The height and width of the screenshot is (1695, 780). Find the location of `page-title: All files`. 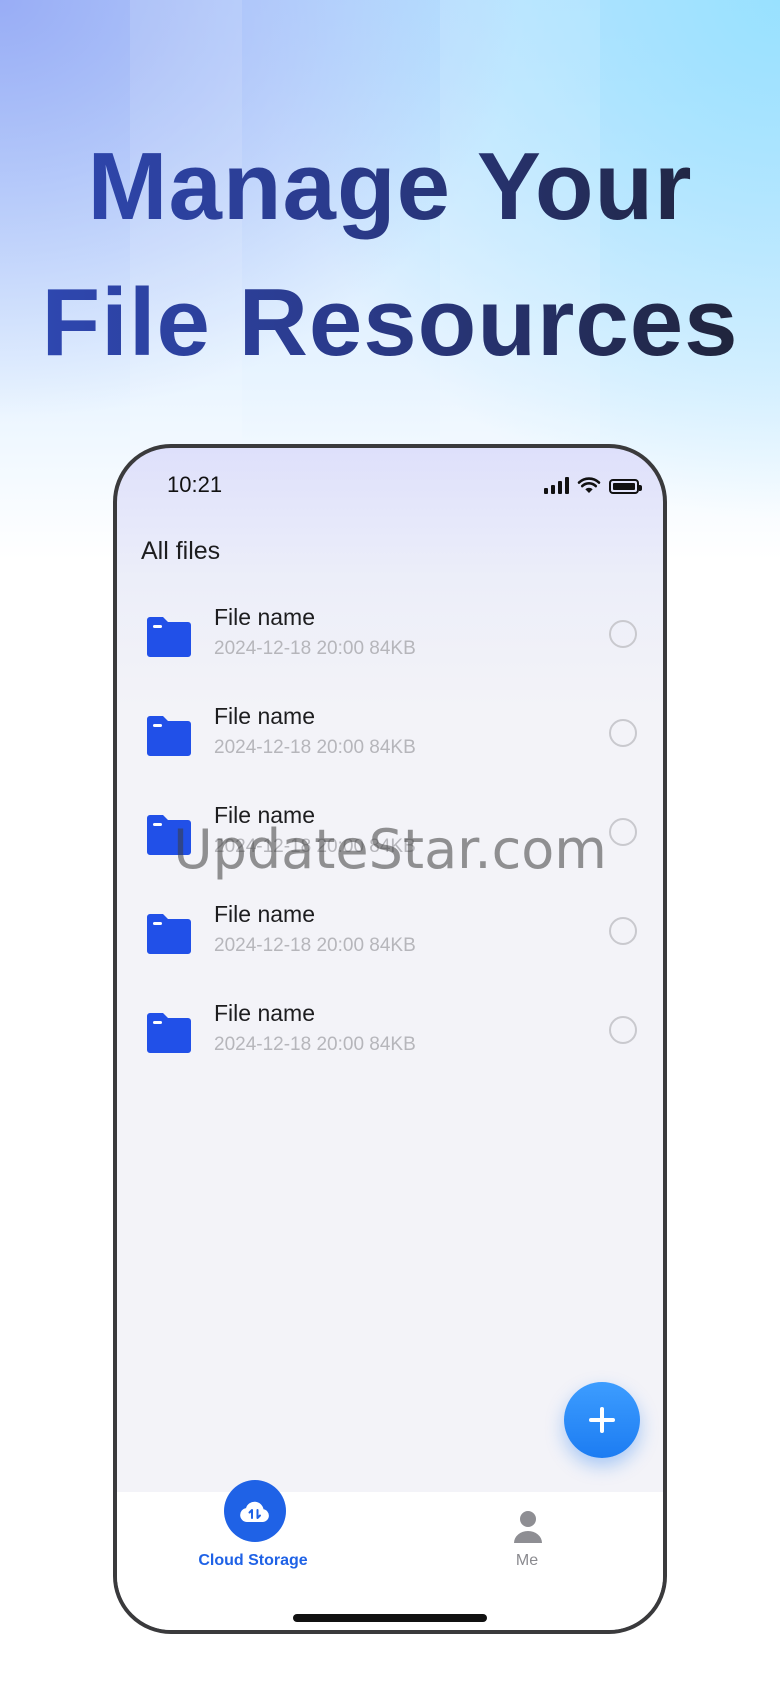

page-title: All files is located at coordinates (181, 551).